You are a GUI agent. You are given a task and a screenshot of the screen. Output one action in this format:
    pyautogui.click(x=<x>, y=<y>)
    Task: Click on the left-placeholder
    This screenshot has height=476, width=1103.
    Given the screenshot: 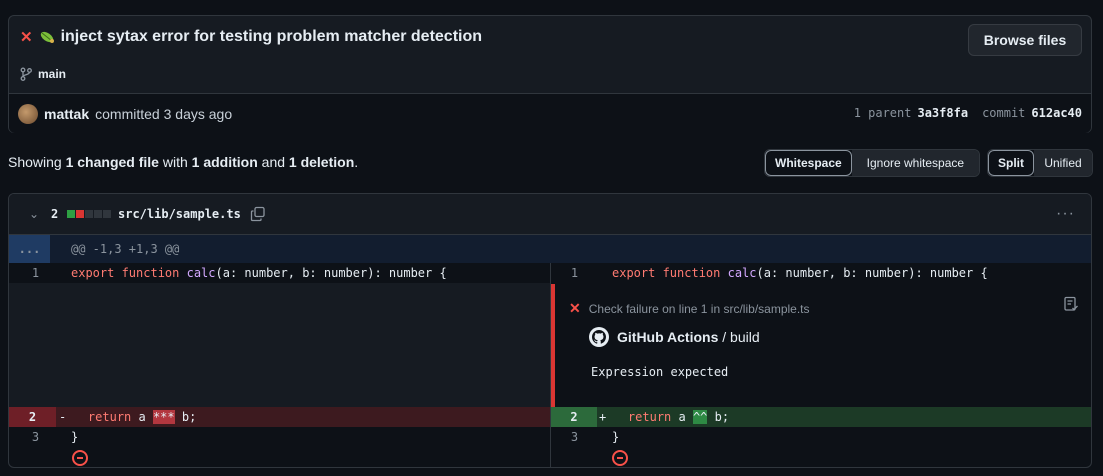 What is the action you would take?
    pyautogui.click(x=279, y=345)
    